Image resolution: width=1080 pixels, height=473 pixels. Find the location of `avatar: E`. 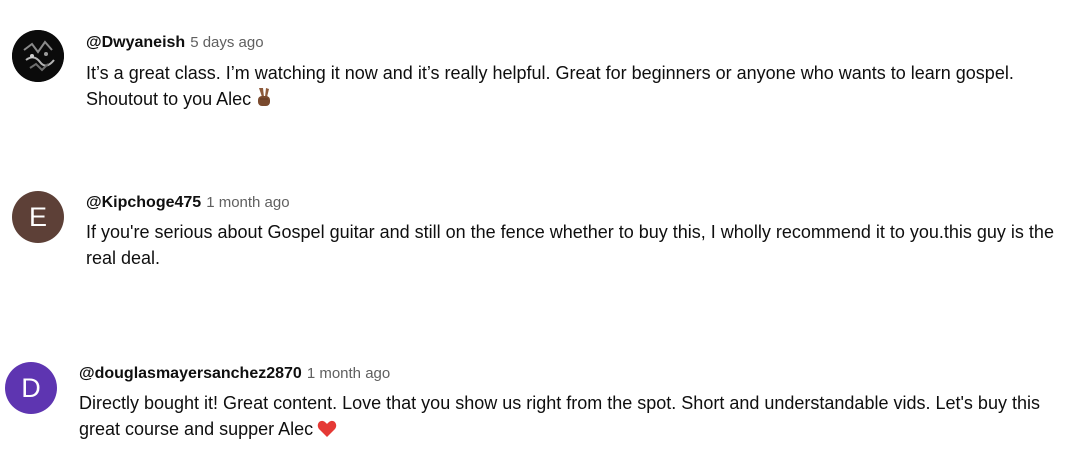

avatar: E is located at coordinates (38, 217).